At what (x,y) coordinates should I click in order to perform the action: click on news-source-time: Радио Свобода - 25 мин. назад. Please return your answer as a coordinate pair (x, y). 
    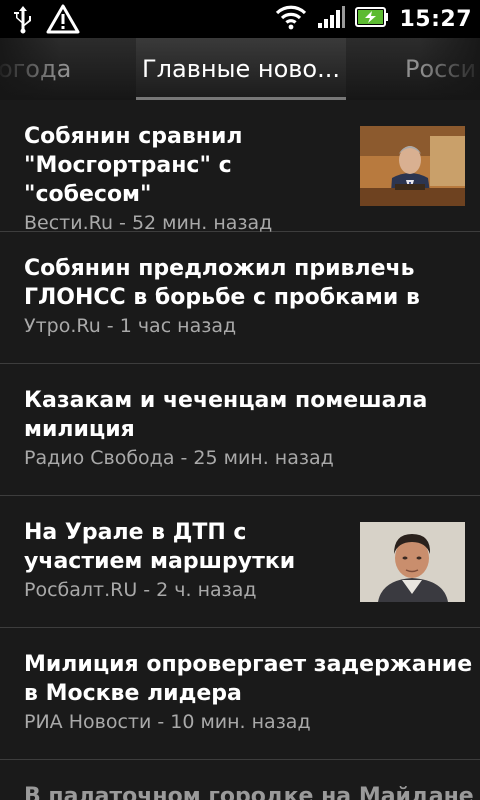
    Looking at the image, I should click on (179, 458).